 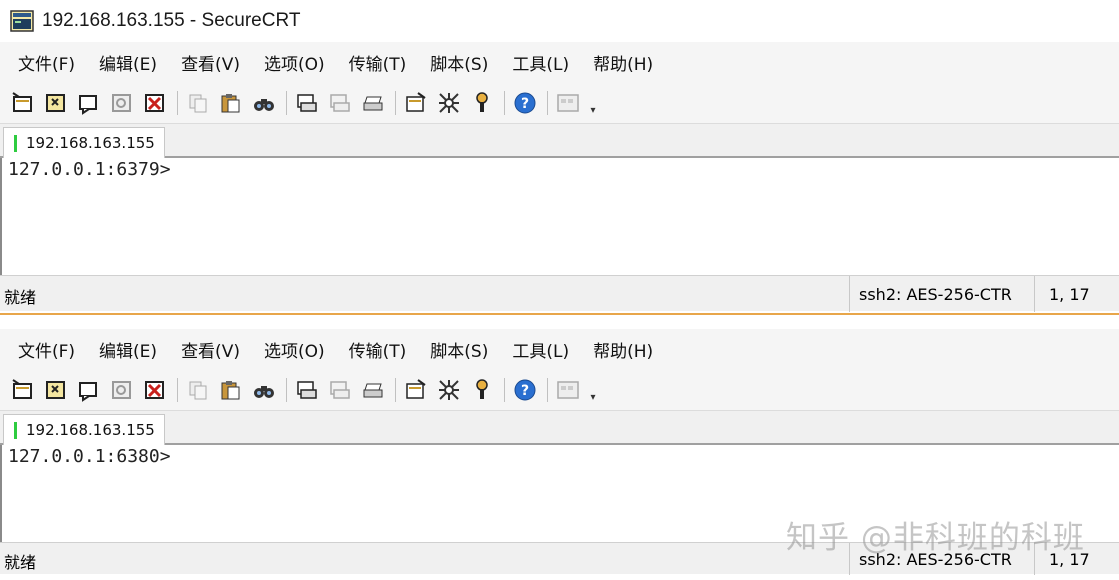 What do you see at coordinates (559, 21) in the screenshot?
I see `title-bar: 192.168.163.155 - SecureCRT` at bounding box center [559, 21].